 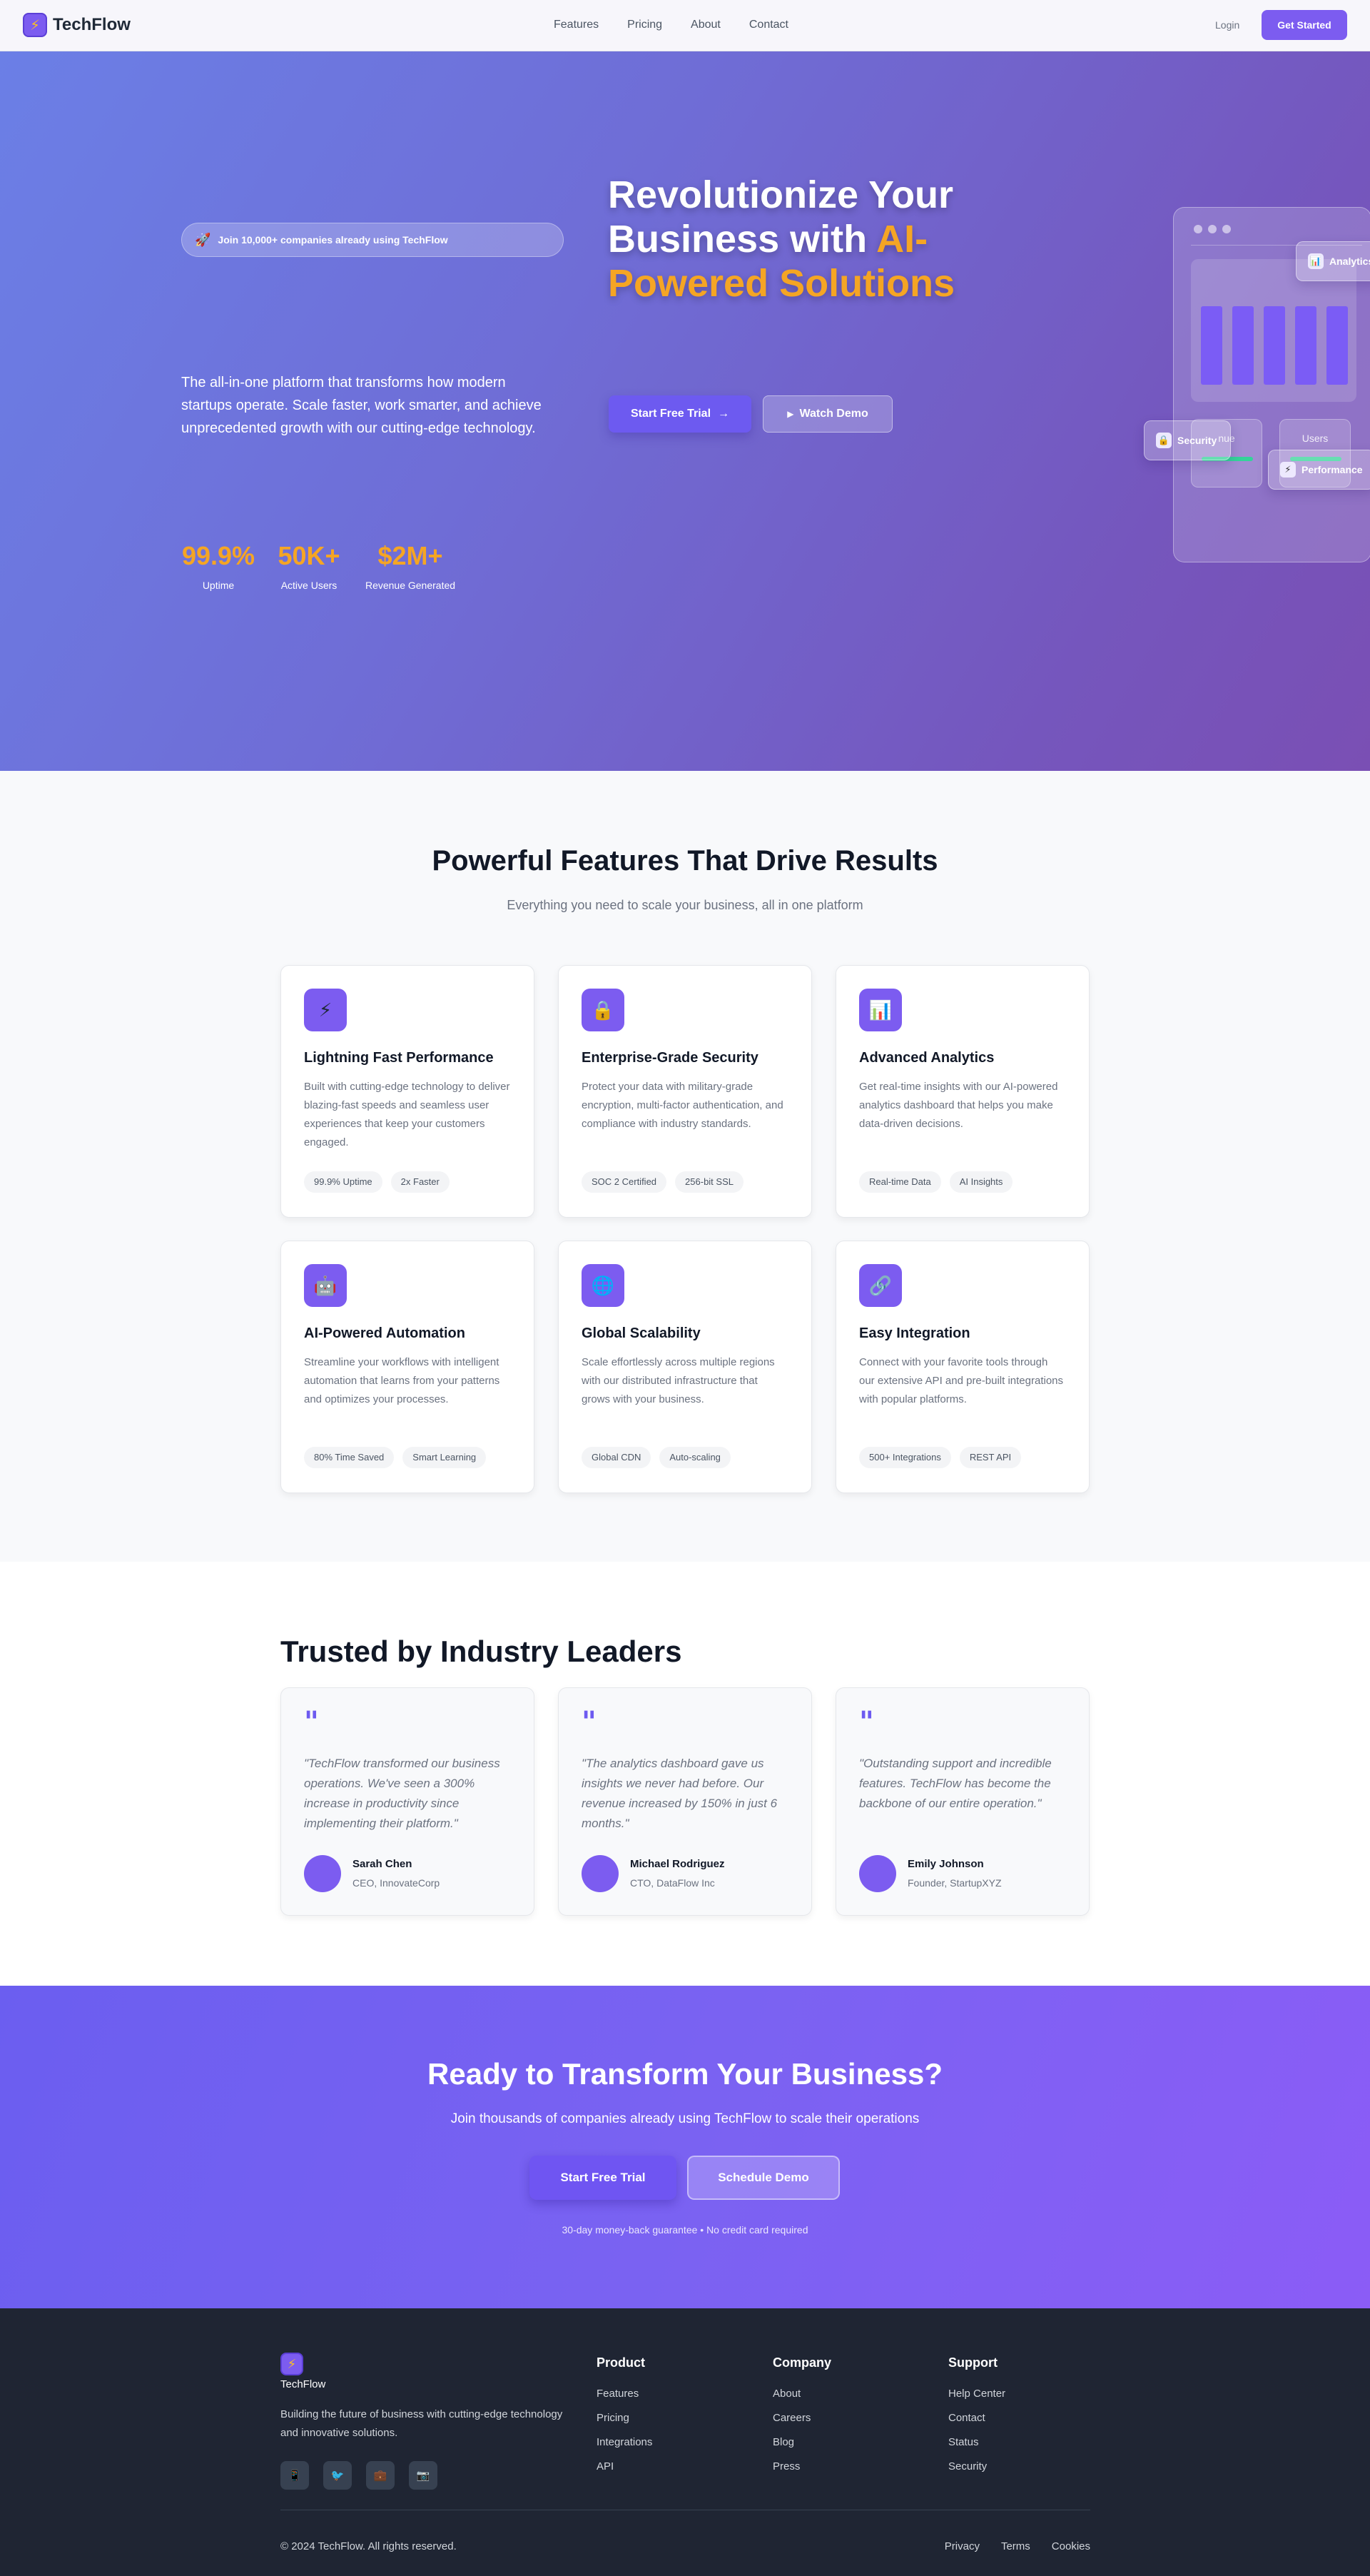 I want to click on feature-tag: 80% Time Saved, so click(x=349, y=1457).